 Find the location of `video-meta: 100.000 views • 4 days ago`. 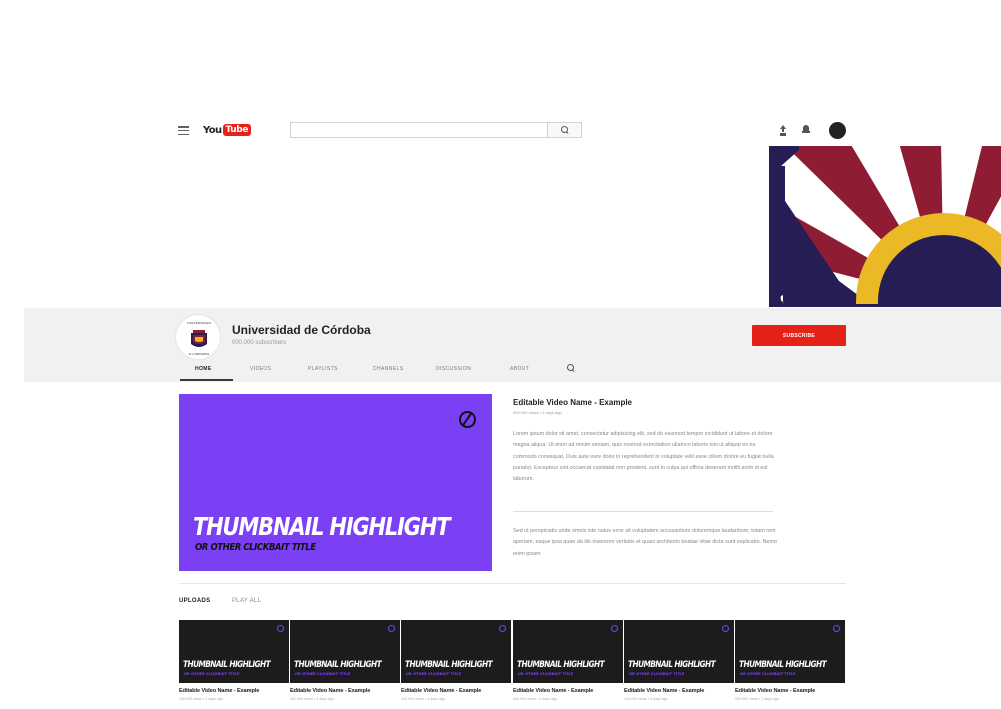

video-meta: 100.000 views • 4 days ago is located at coordinates (423, 699).